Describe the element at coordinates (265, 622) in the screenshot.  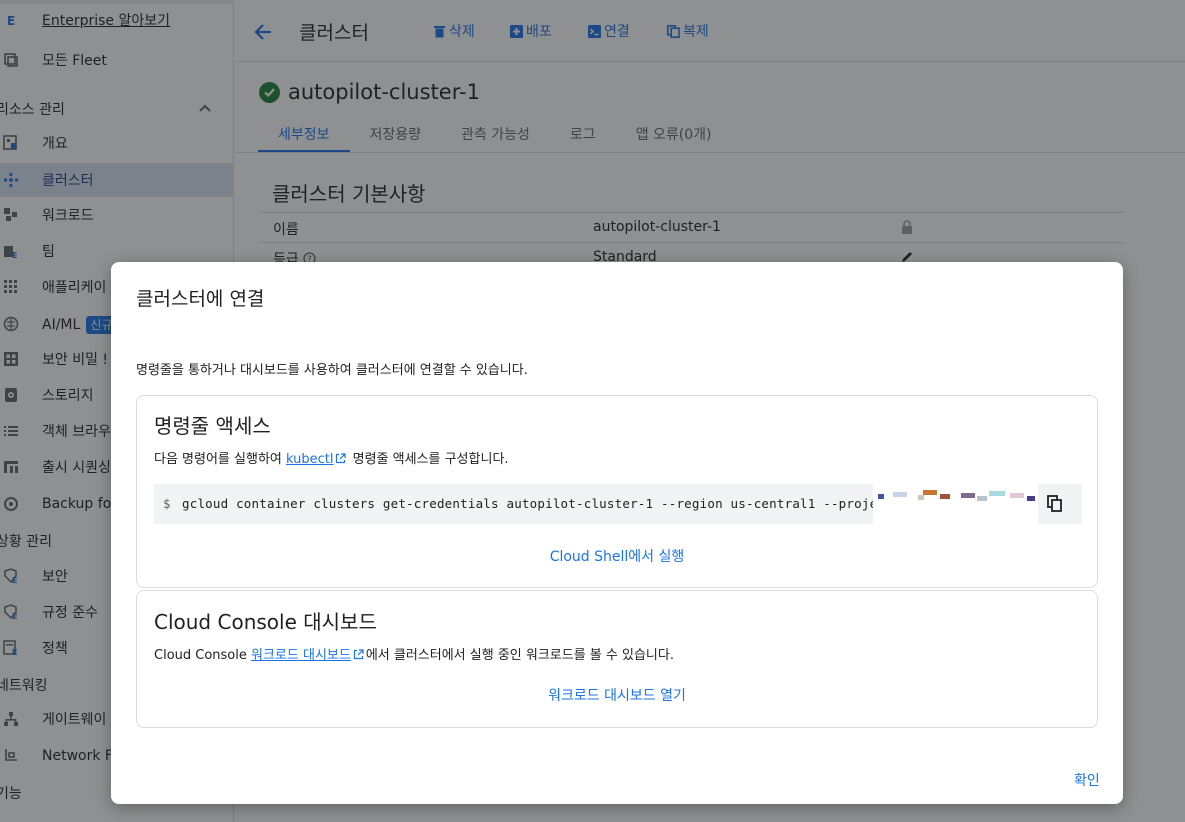
I see `console-heading: Cloud Console 대시보드` at that location.